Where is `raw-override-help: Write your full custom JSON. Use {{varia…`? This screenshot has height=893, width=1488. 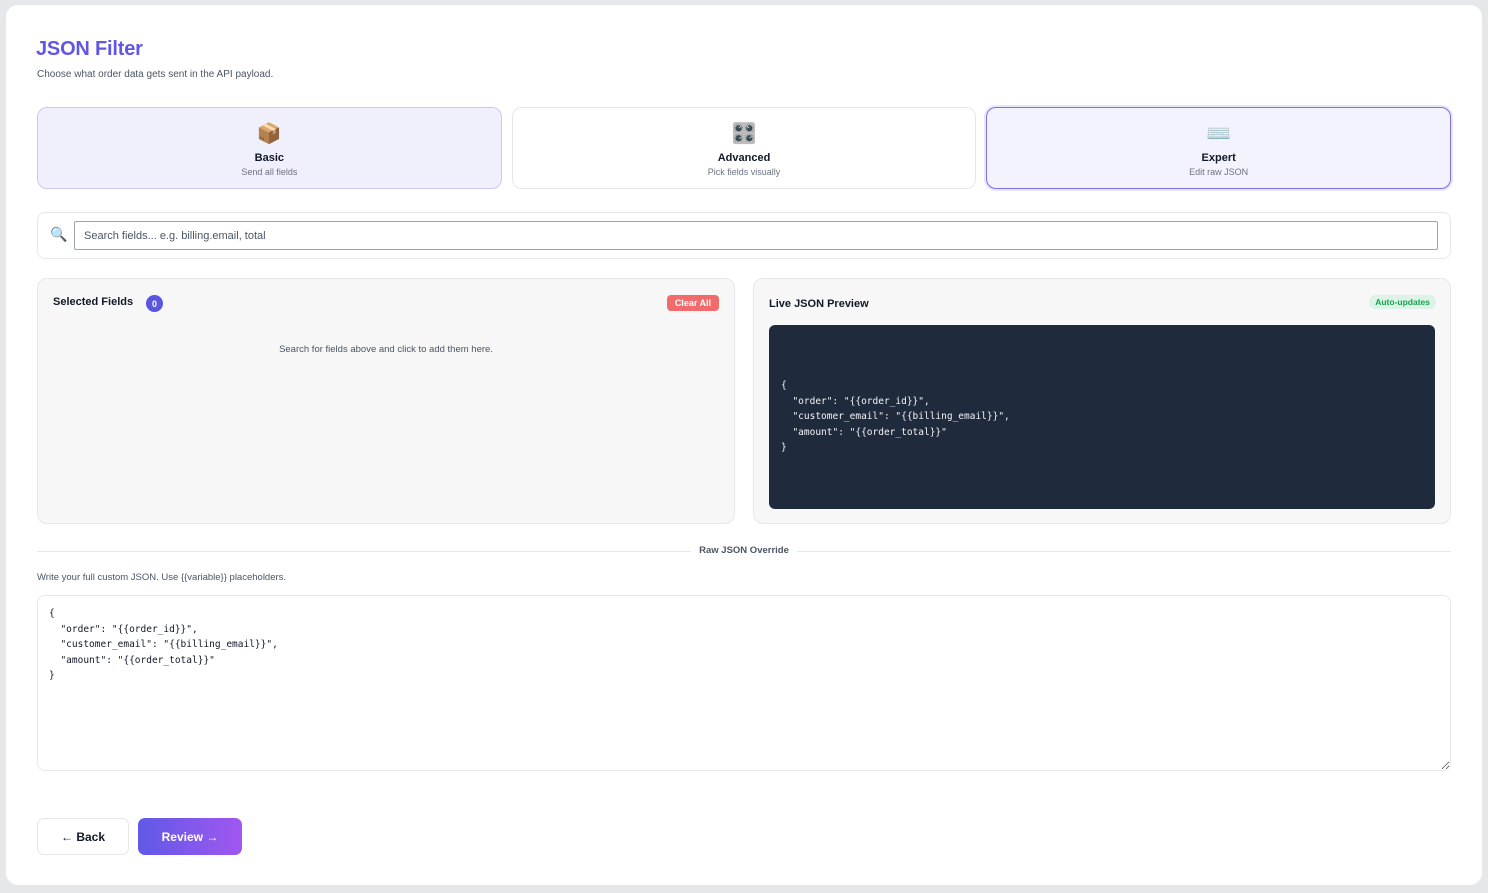 raw-override-help: Write your full custom JSON. Use {{varia… is located at coordinates (162, 577).